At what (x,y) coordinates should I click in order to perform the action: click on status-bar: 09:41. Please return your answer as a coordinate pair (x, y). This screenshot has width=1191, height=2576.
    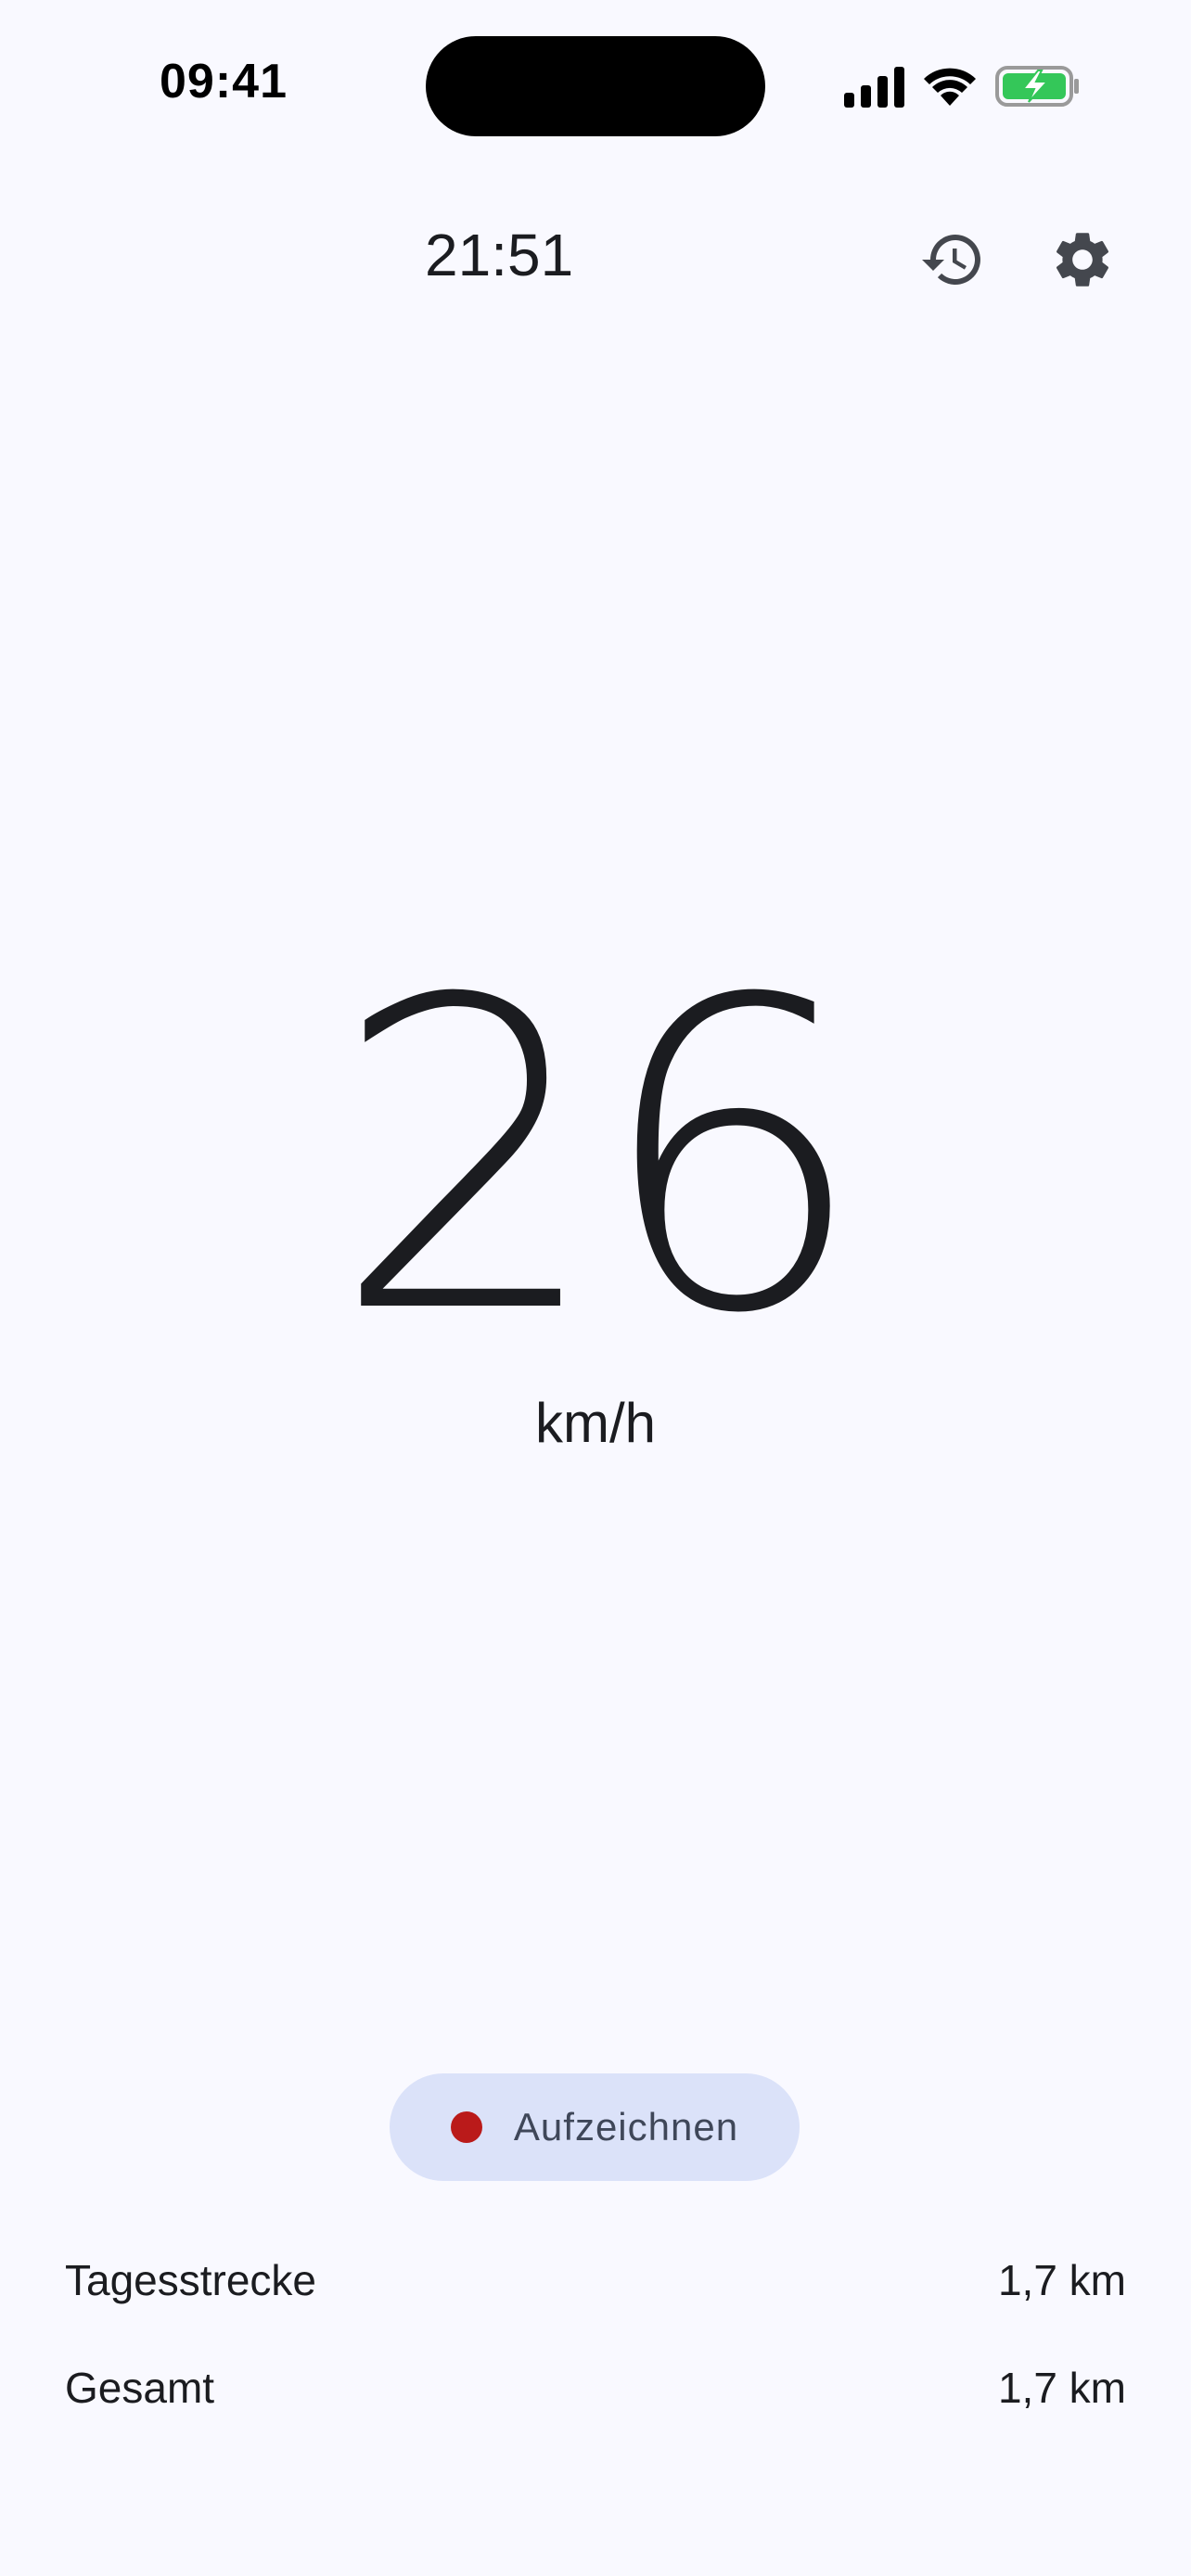
    Looking at the image, I should click on (595, 88).